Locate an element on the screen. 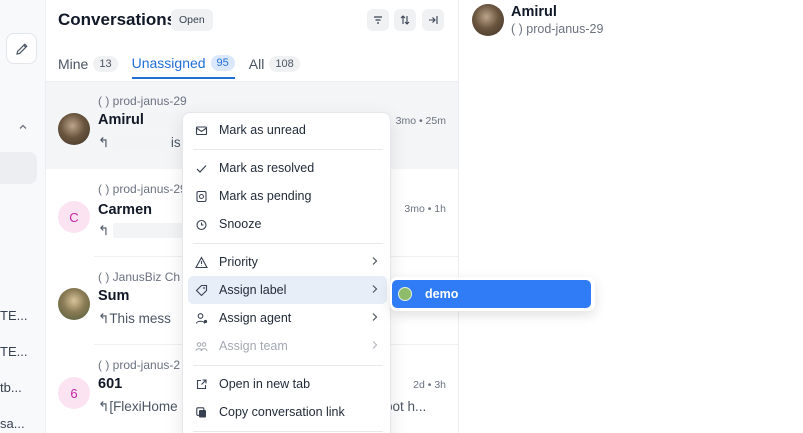 The width and height of the screenshot is (803, 433). menu-item-assign-agent: Assign agent is located at coordinates (287, 318).